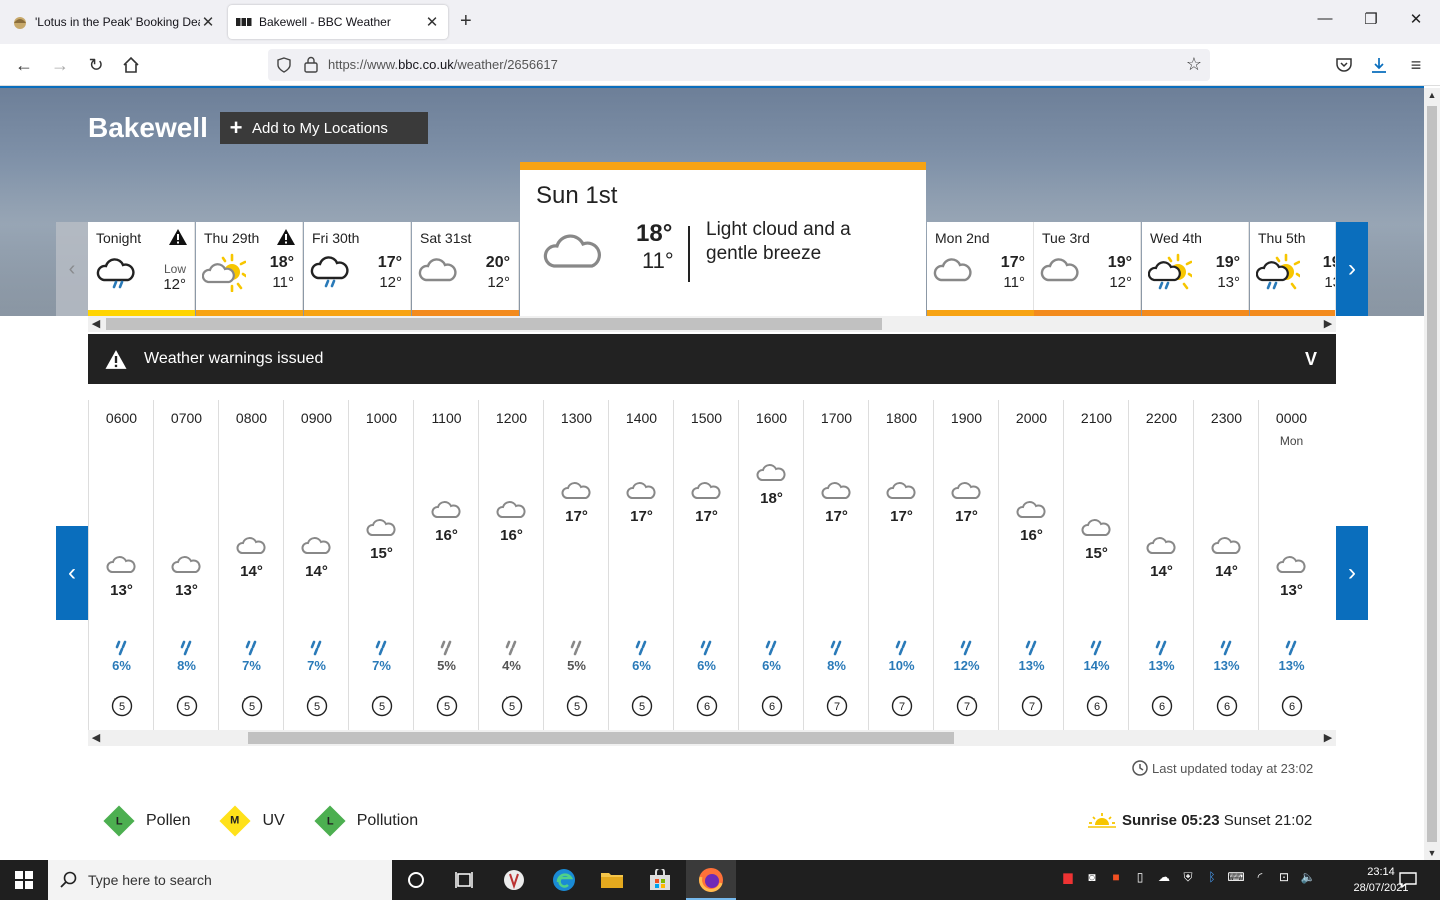  What do you see at coordinates (120, 565) in the screenshot?
I see `hour-column: 0600 13° 6% 5` at bounding box center [120, 565].